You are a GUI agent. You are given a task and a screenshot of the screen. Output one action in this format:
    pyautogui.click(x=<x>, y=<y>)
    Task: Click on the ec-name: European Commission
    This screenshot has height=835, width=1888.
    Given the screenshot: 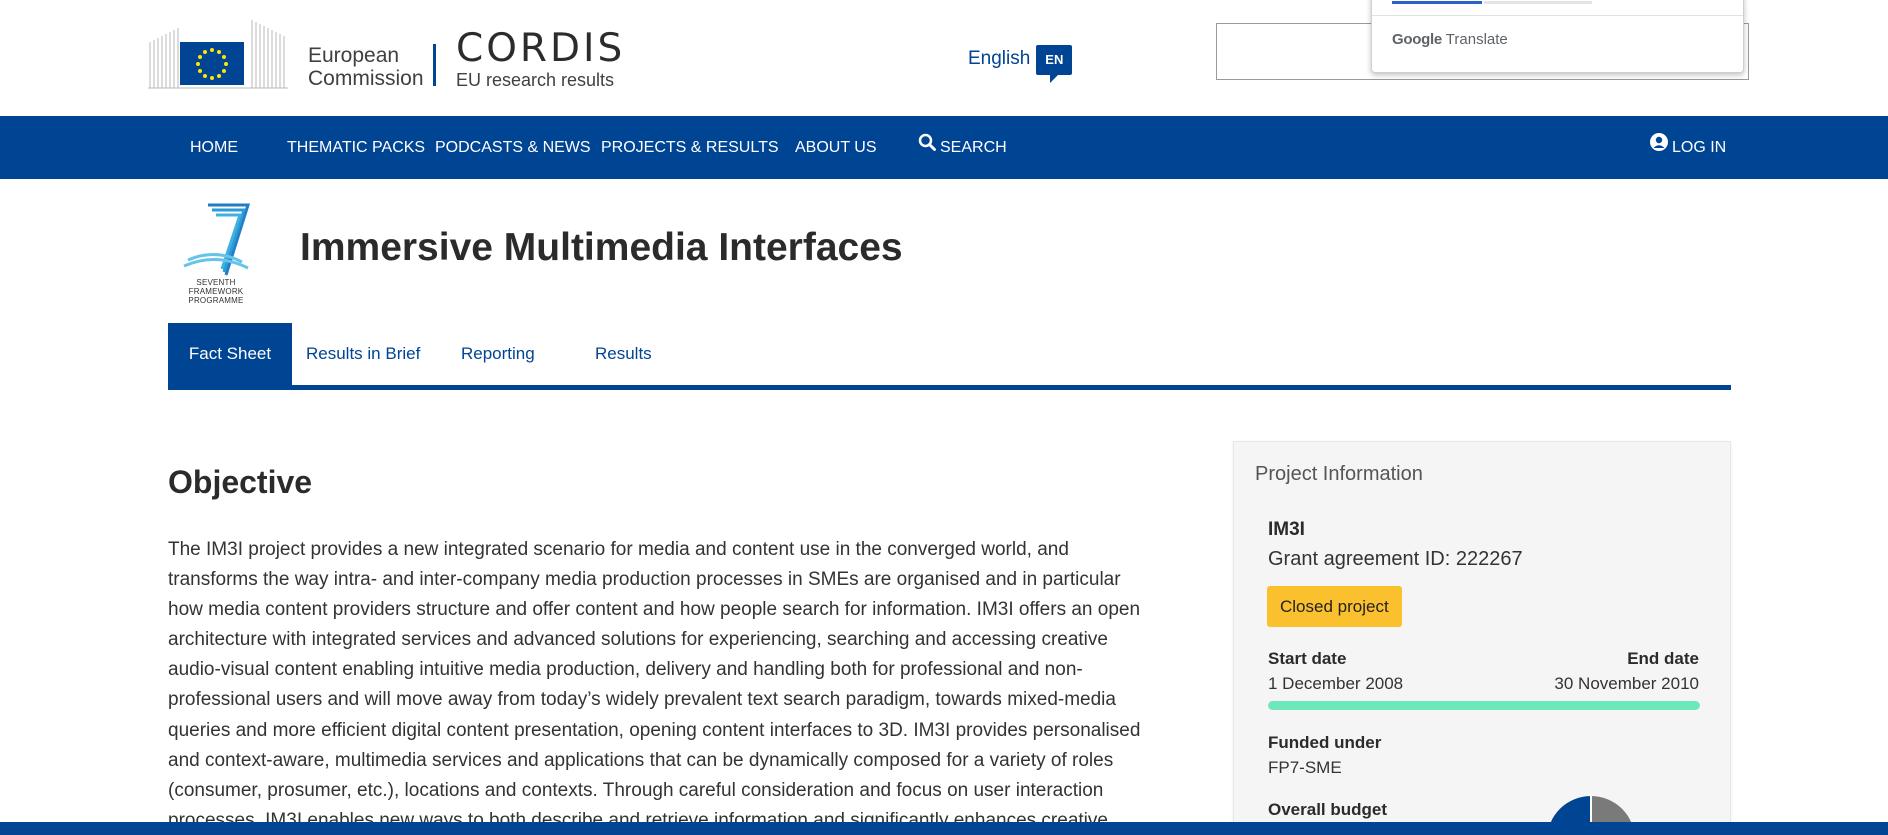 What is the action you would take?
    pyautogui.click(x=366, y=67)
    